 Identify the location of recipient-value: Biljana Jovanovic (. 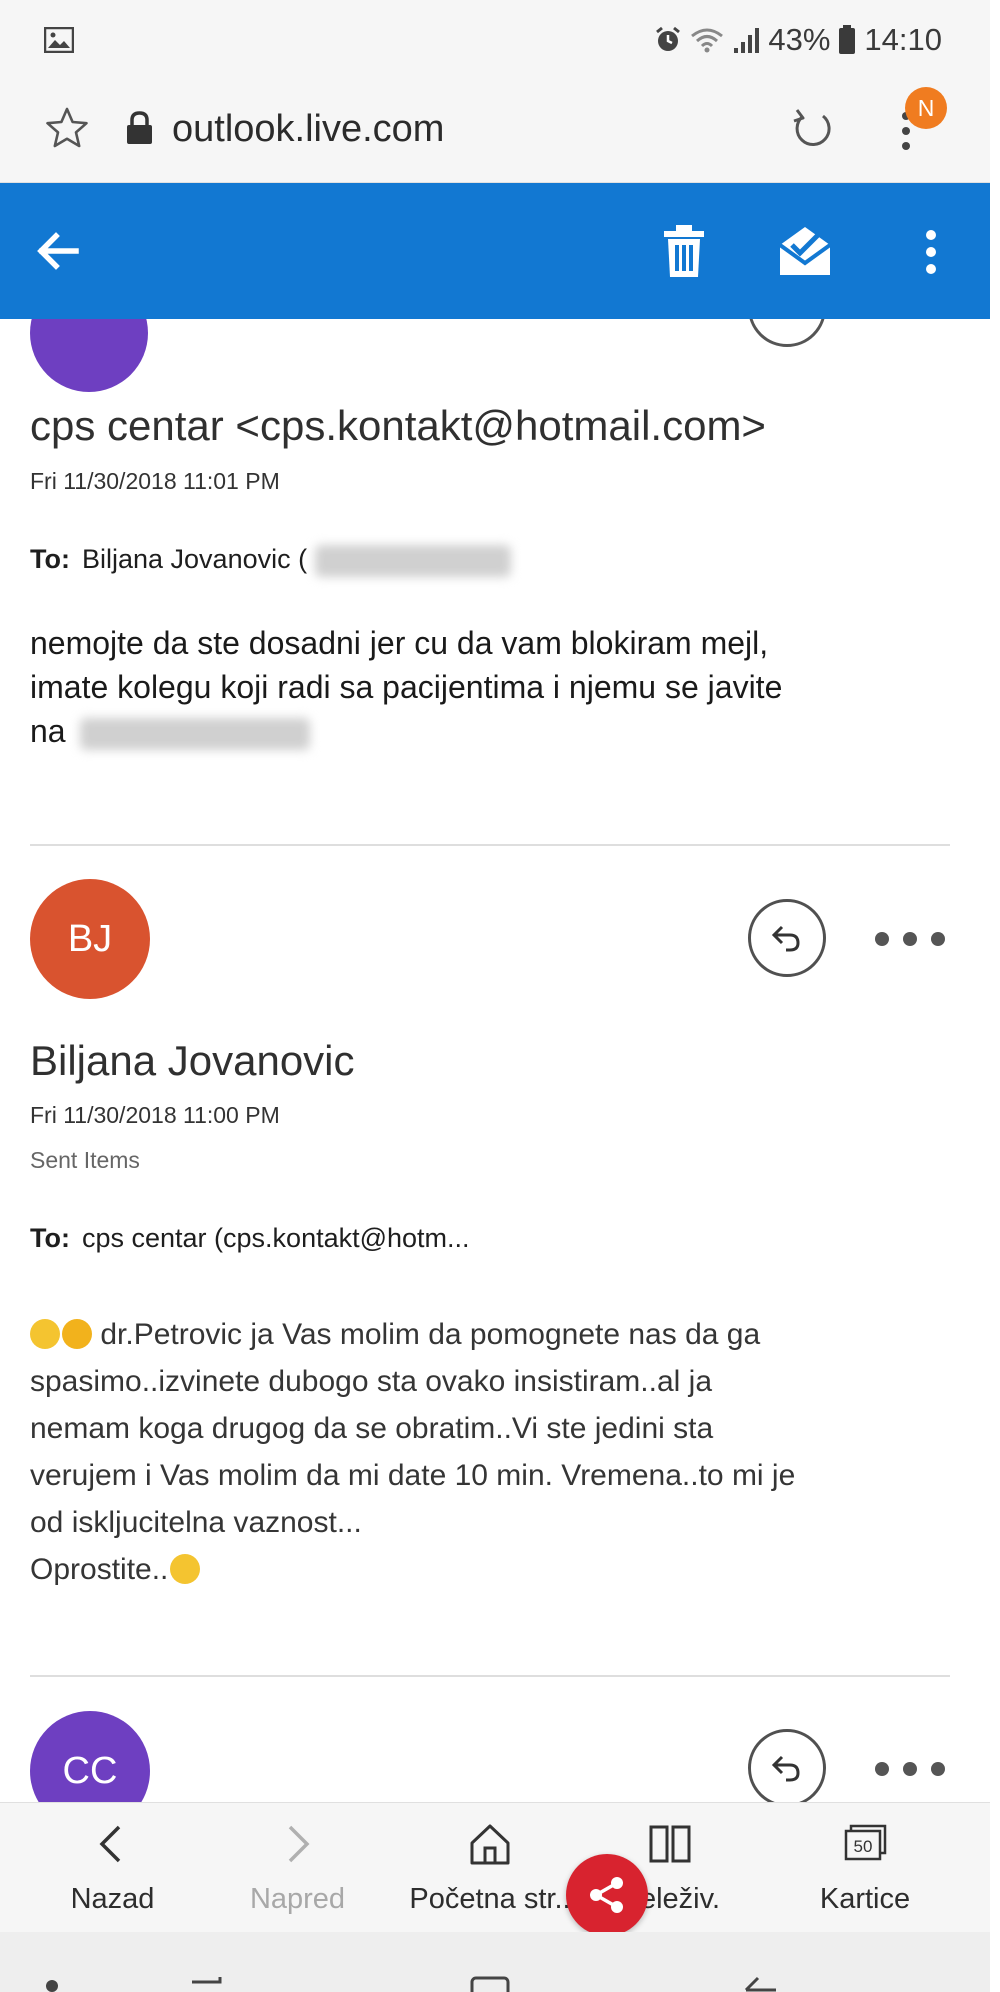
(194, 559).